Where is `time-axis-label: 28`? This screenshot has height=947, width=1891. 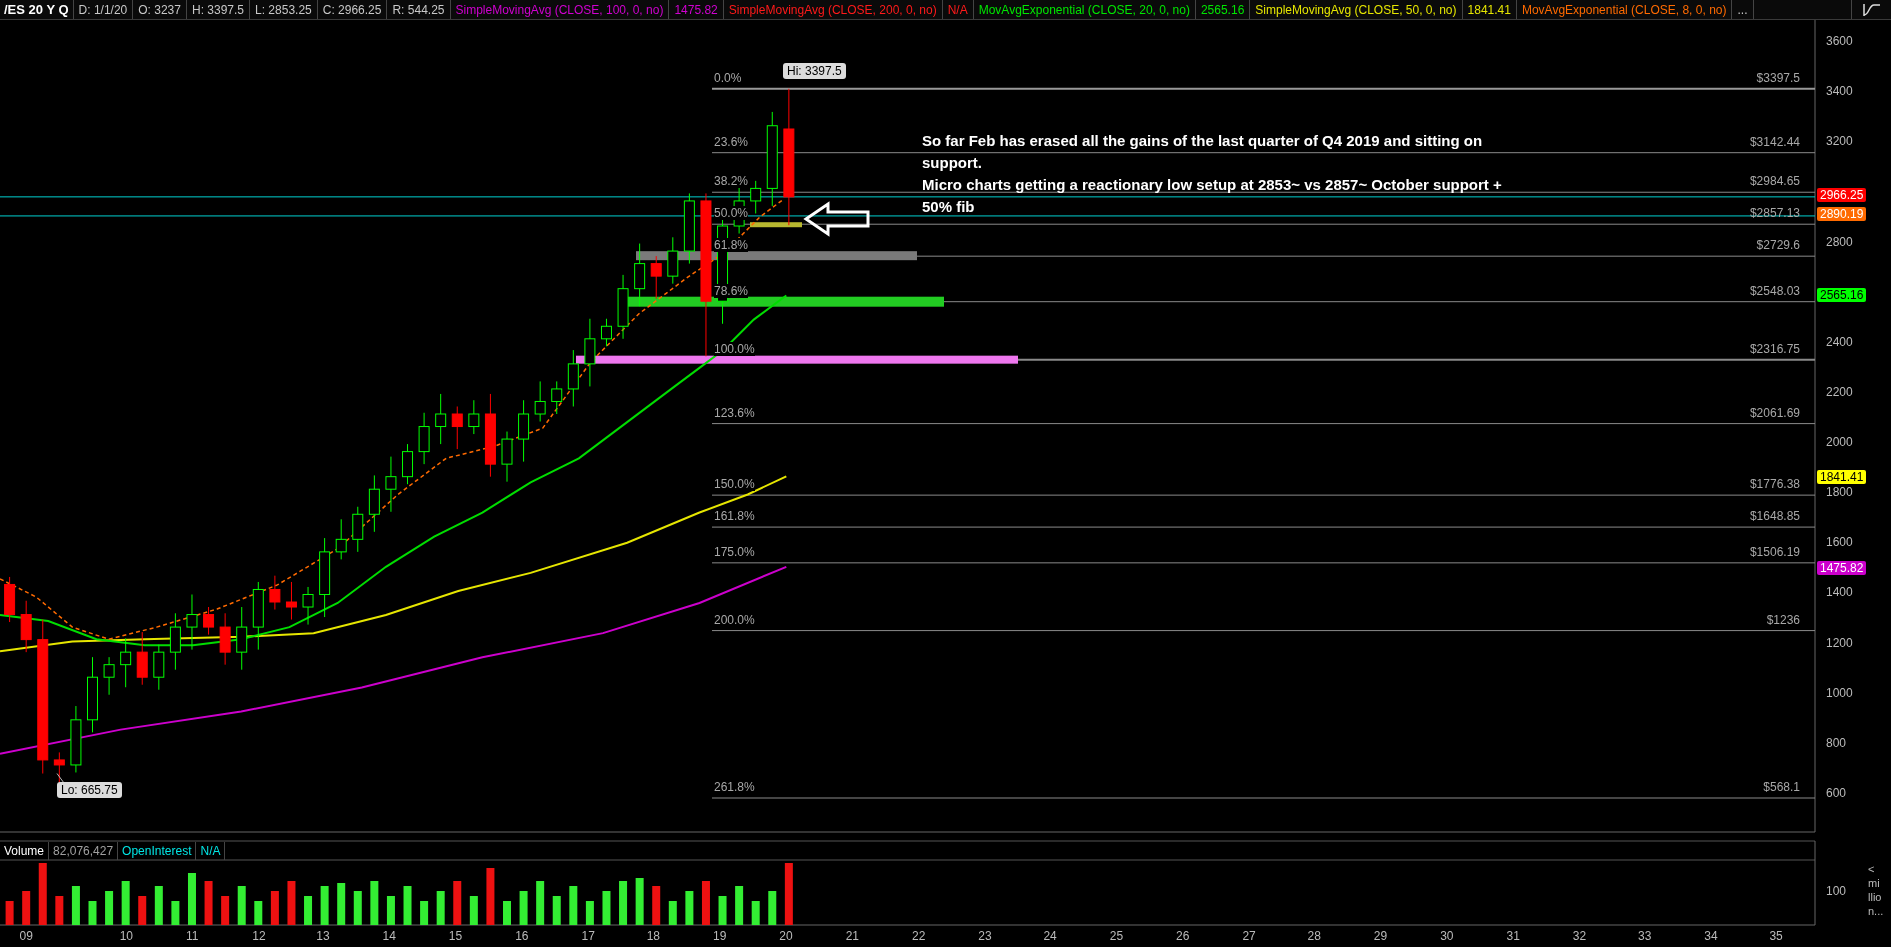 time-axis-label: 28 is located at coordinates (1314, 936).